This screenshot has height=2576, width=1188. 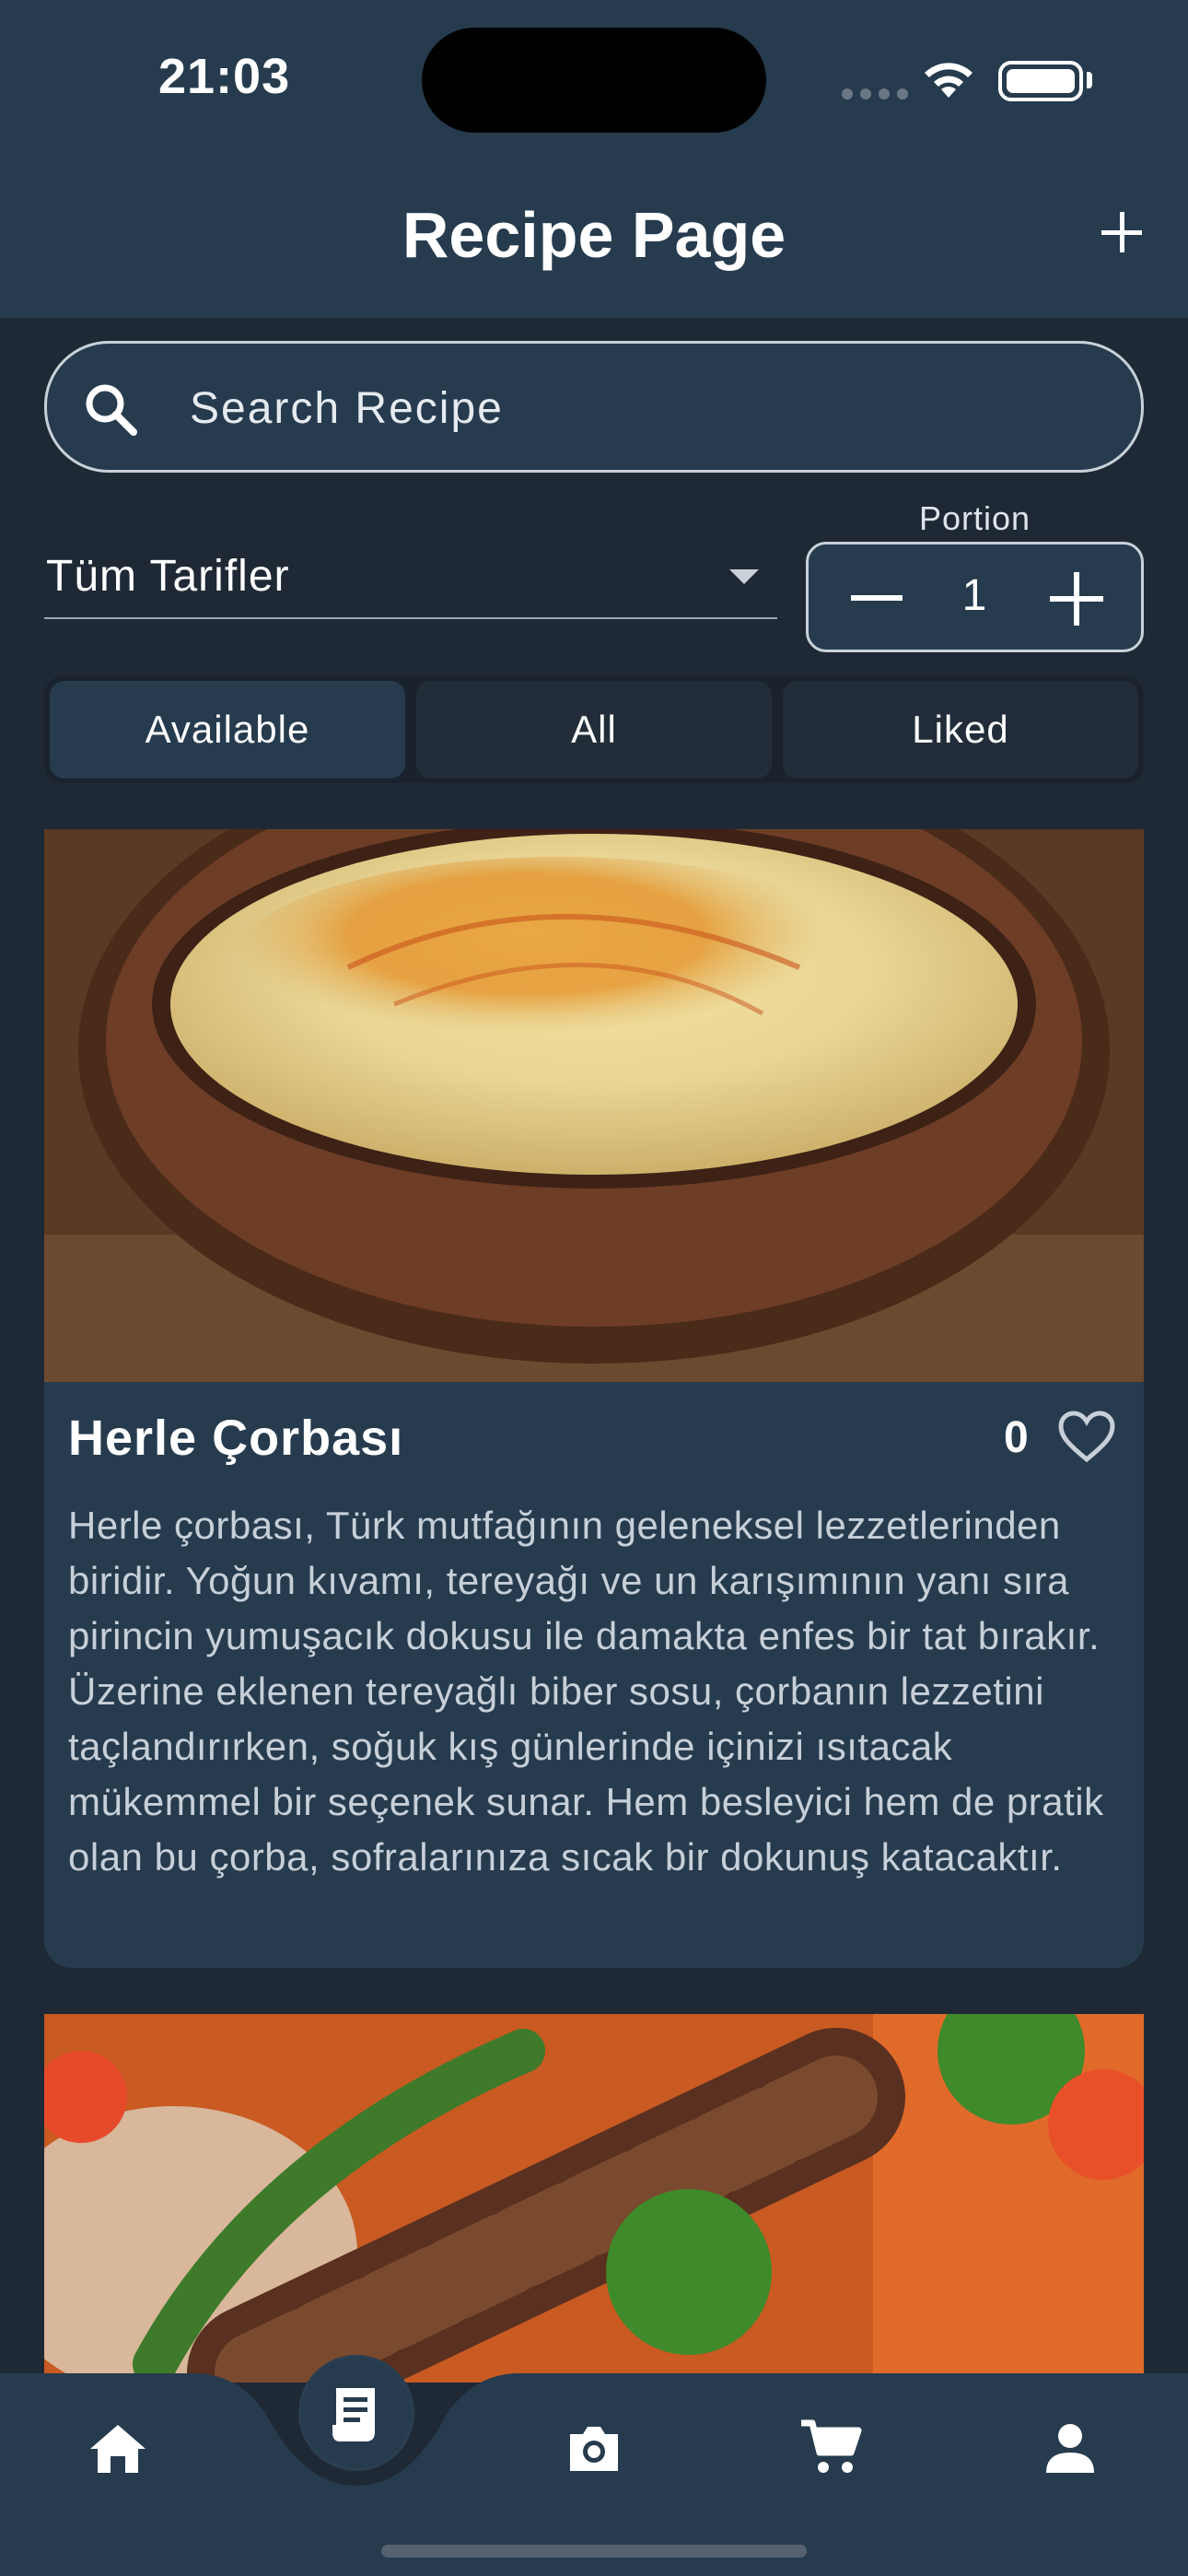 What do you see at coordinates (1121, 234) in the screenshot?
I see `add-recipe-button` at bounding box center [1121, 234].